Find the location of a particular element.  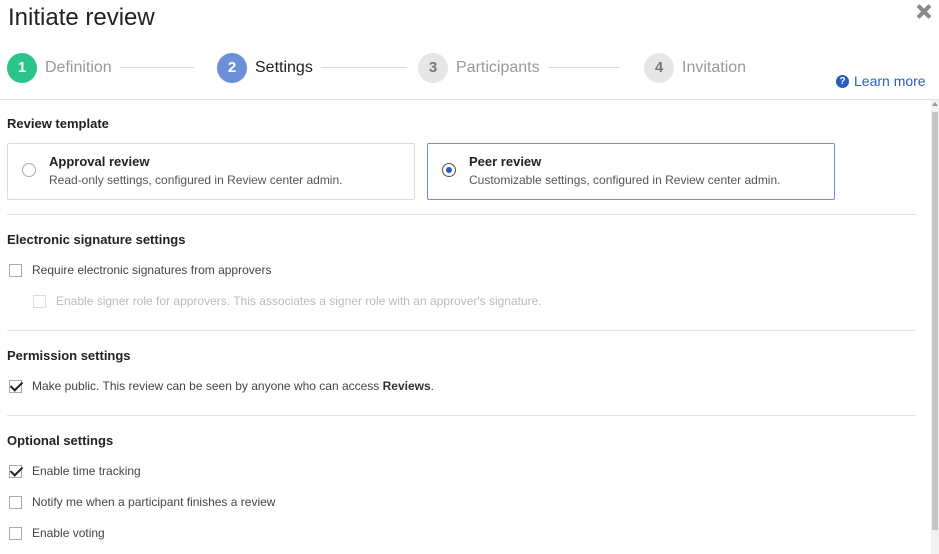

step-number-badge: 4 is located at coordinates (659, 67).